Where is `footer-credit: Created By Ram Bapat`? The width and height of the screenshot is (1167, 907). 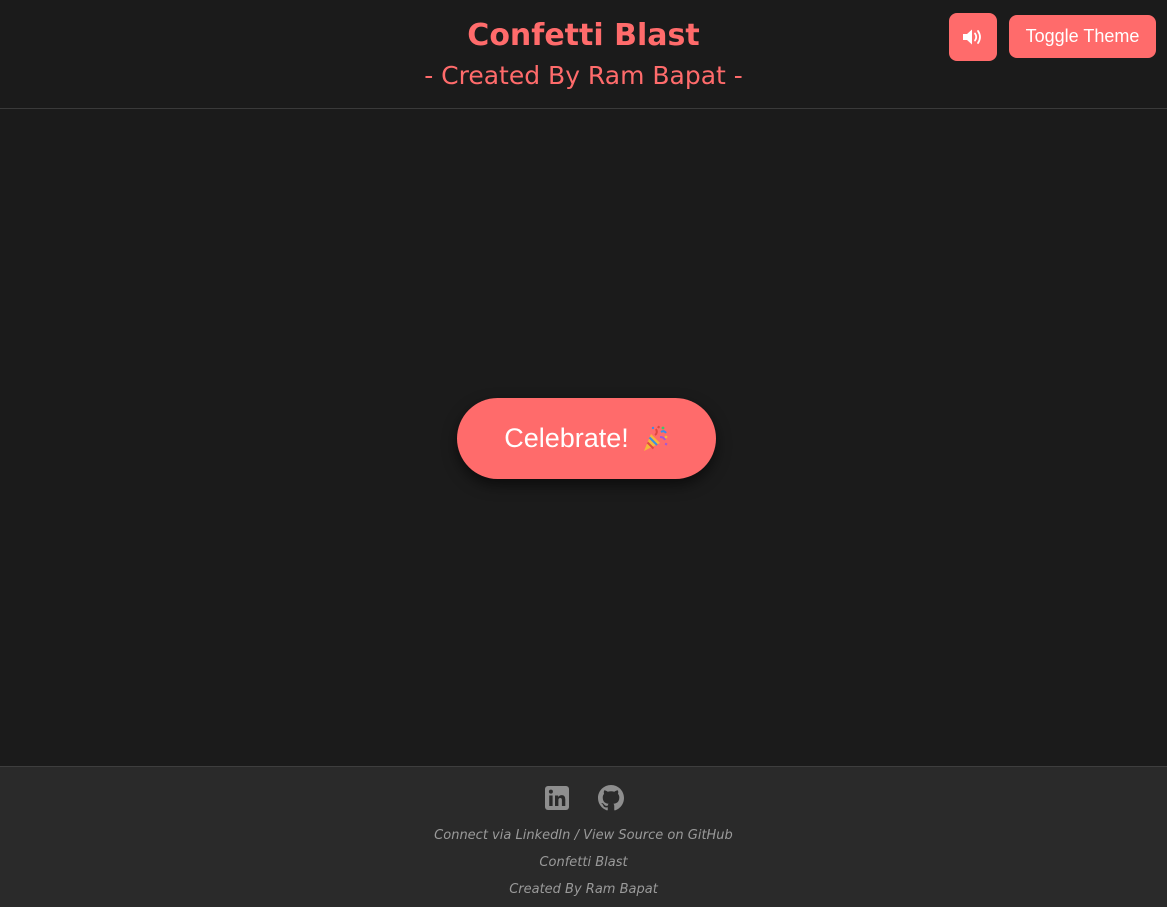
footer-credit: Created By Ram Bapat is located at coordinates (583, 889).